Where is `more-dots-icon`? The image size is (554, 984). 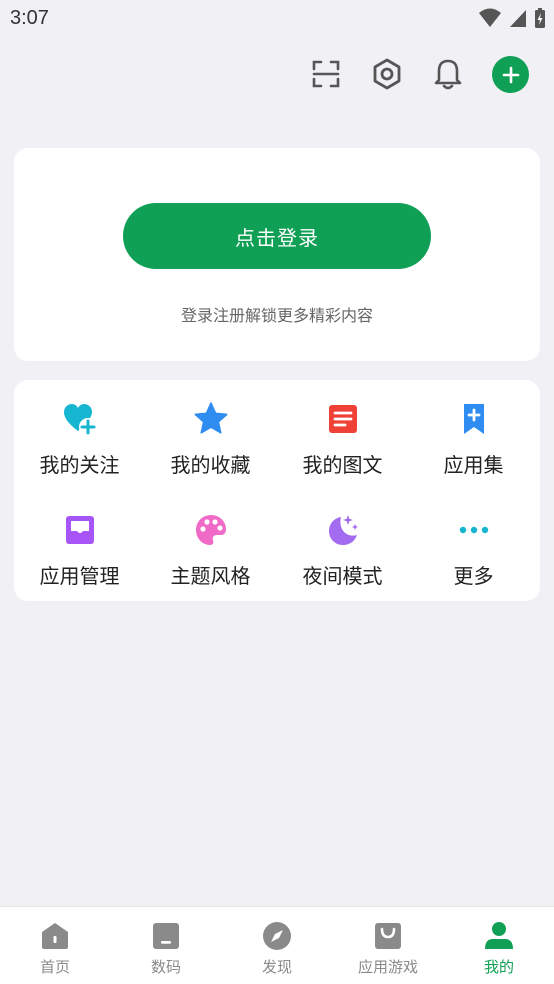 more-dots-icon is located at coordinates (474, 530).